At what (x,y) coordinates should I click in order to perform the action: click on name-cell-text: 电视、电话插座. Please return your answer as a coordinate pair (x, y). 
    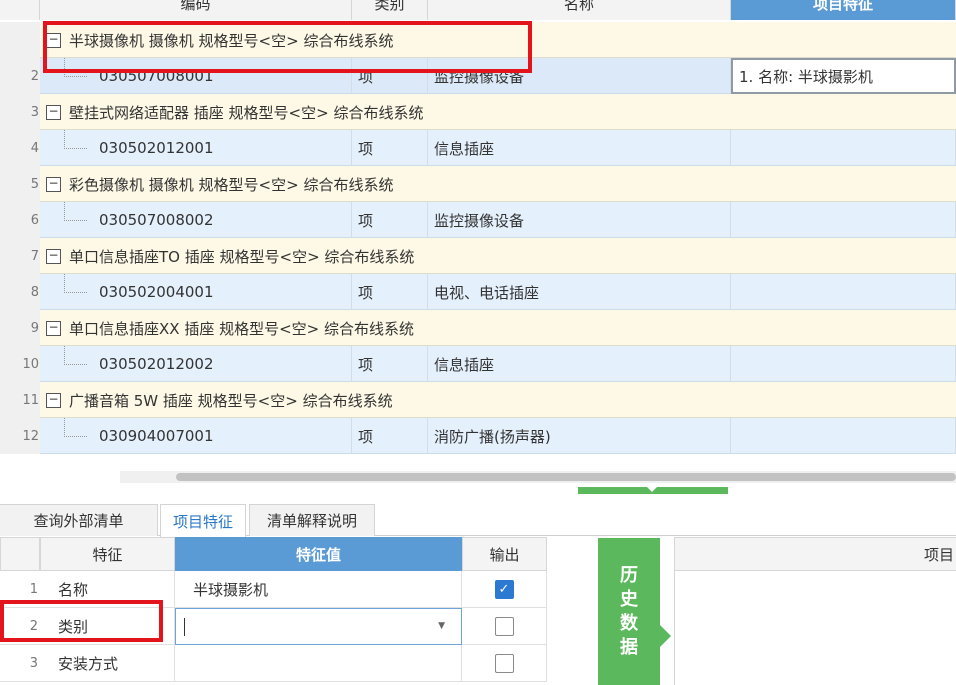
    Looking at the image, I should click on (487, 292).